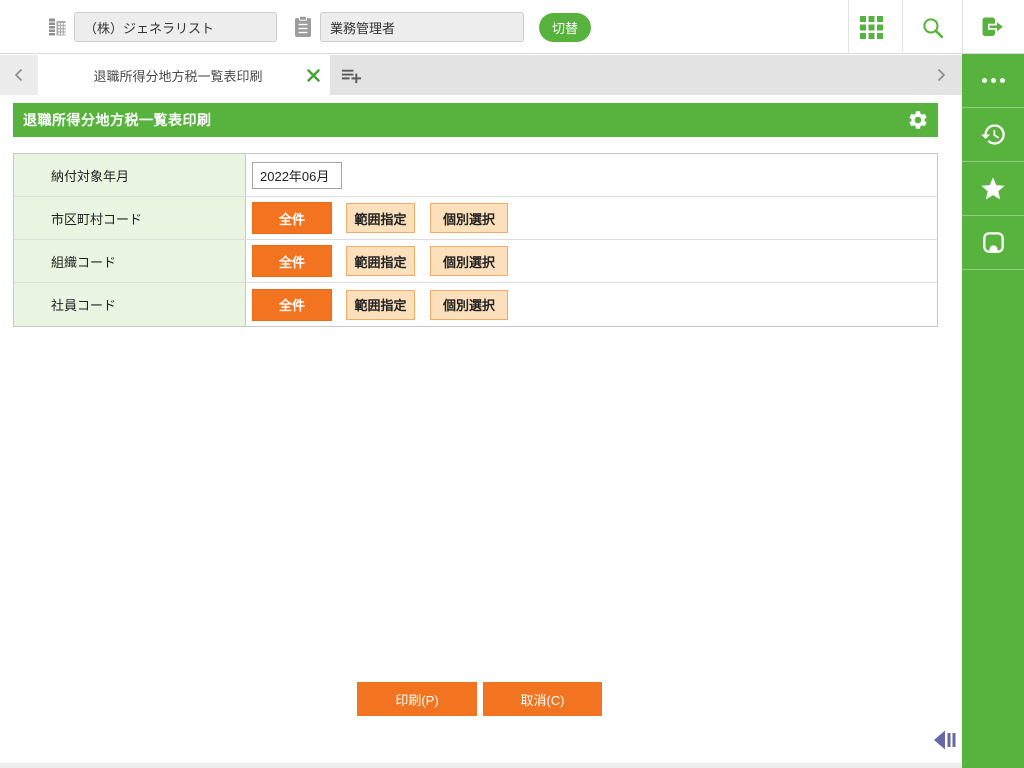 This screenshot has height=768, width=1024. I want to click on add-tab-icon, so click(351, 75).